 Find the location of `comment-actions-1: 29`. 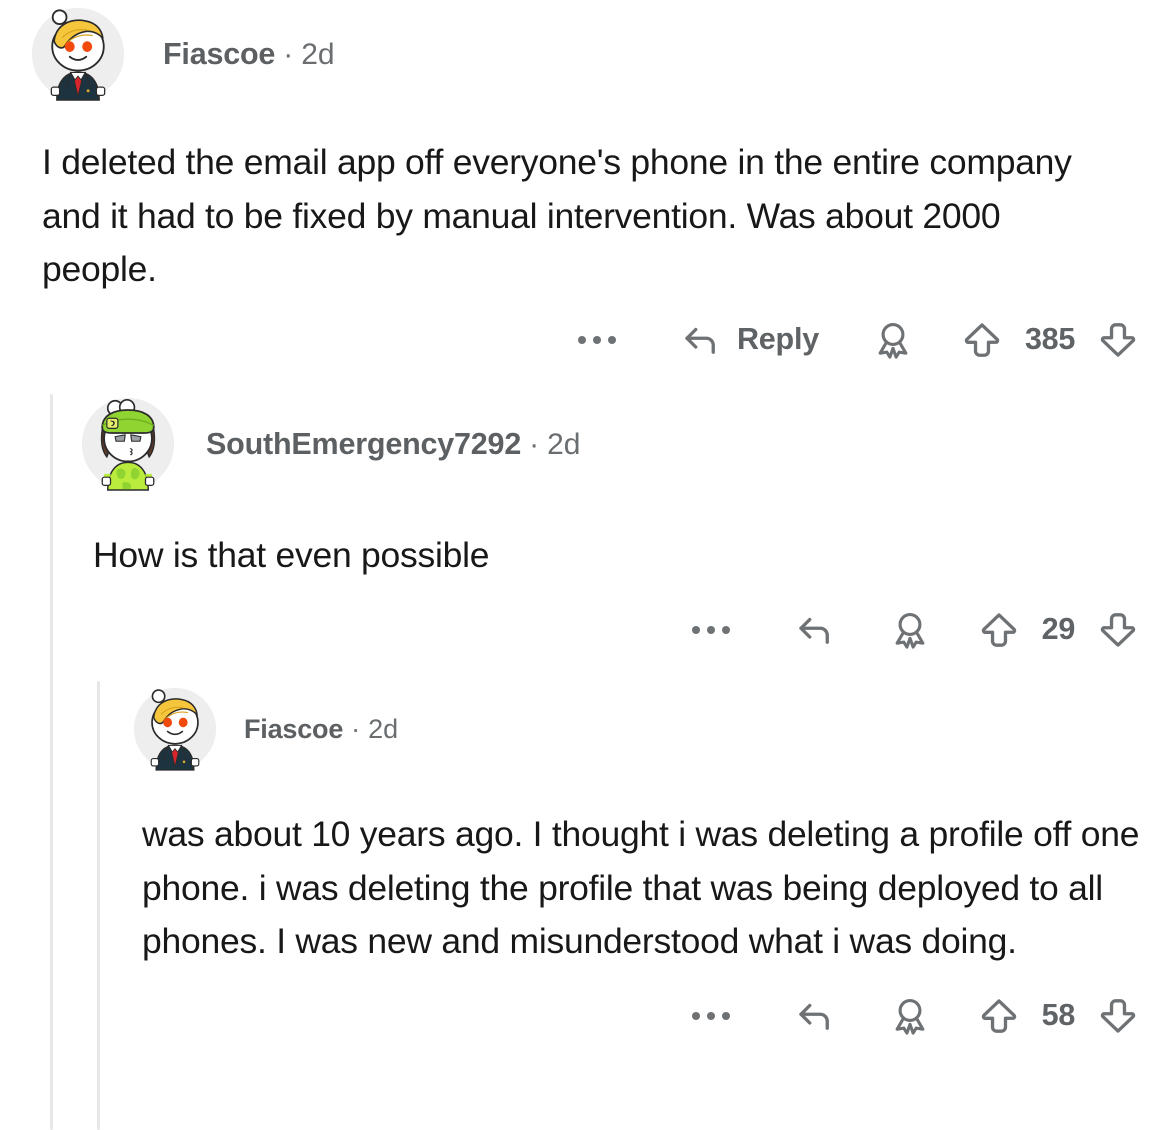

comment-actions-1: 29 is located at coordinates (612, 630).